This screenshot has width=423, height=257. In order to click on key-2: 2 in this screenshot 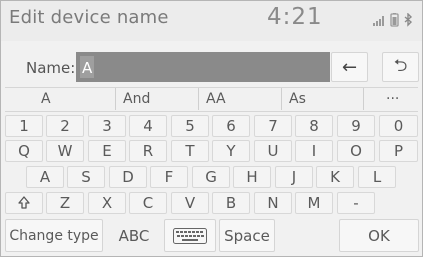, I will do `click(65, 126)`.